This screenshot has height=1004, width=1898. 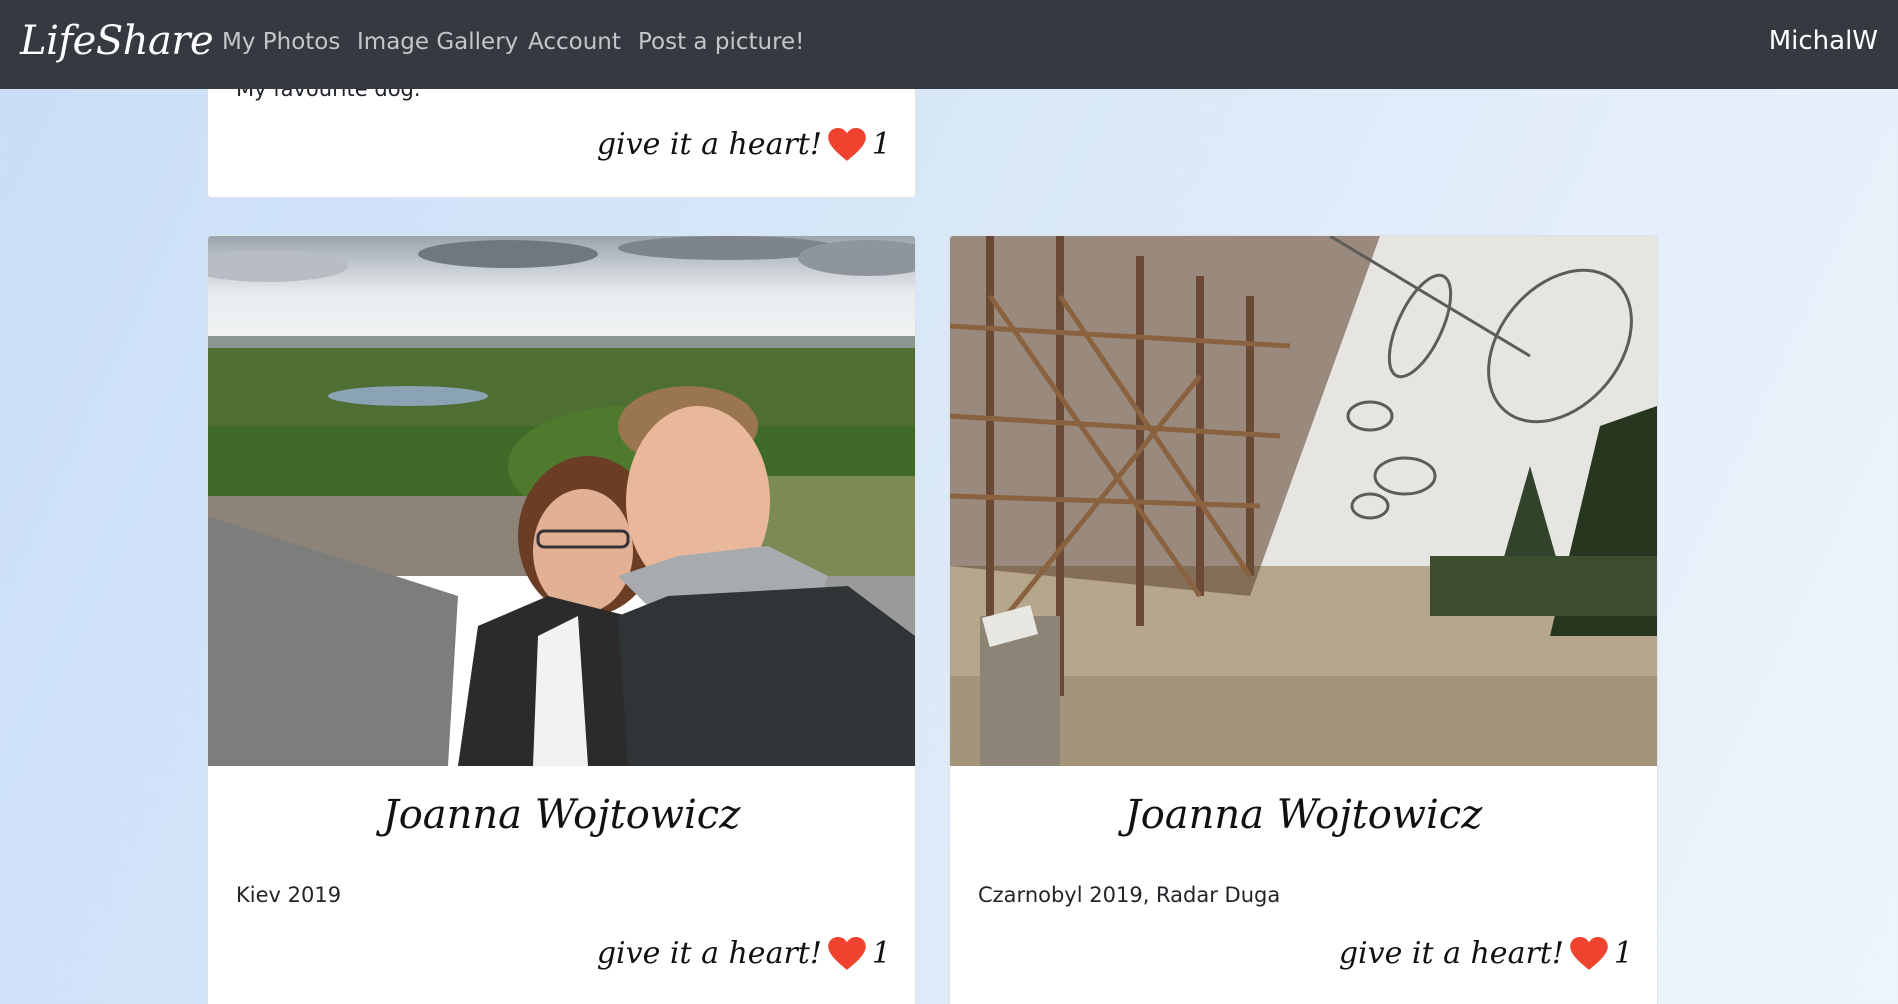 What do you see at coordinates (117, 41) in the screenshot?
I see `brand-logo: LifeShare` at bounding box center [117, 41].